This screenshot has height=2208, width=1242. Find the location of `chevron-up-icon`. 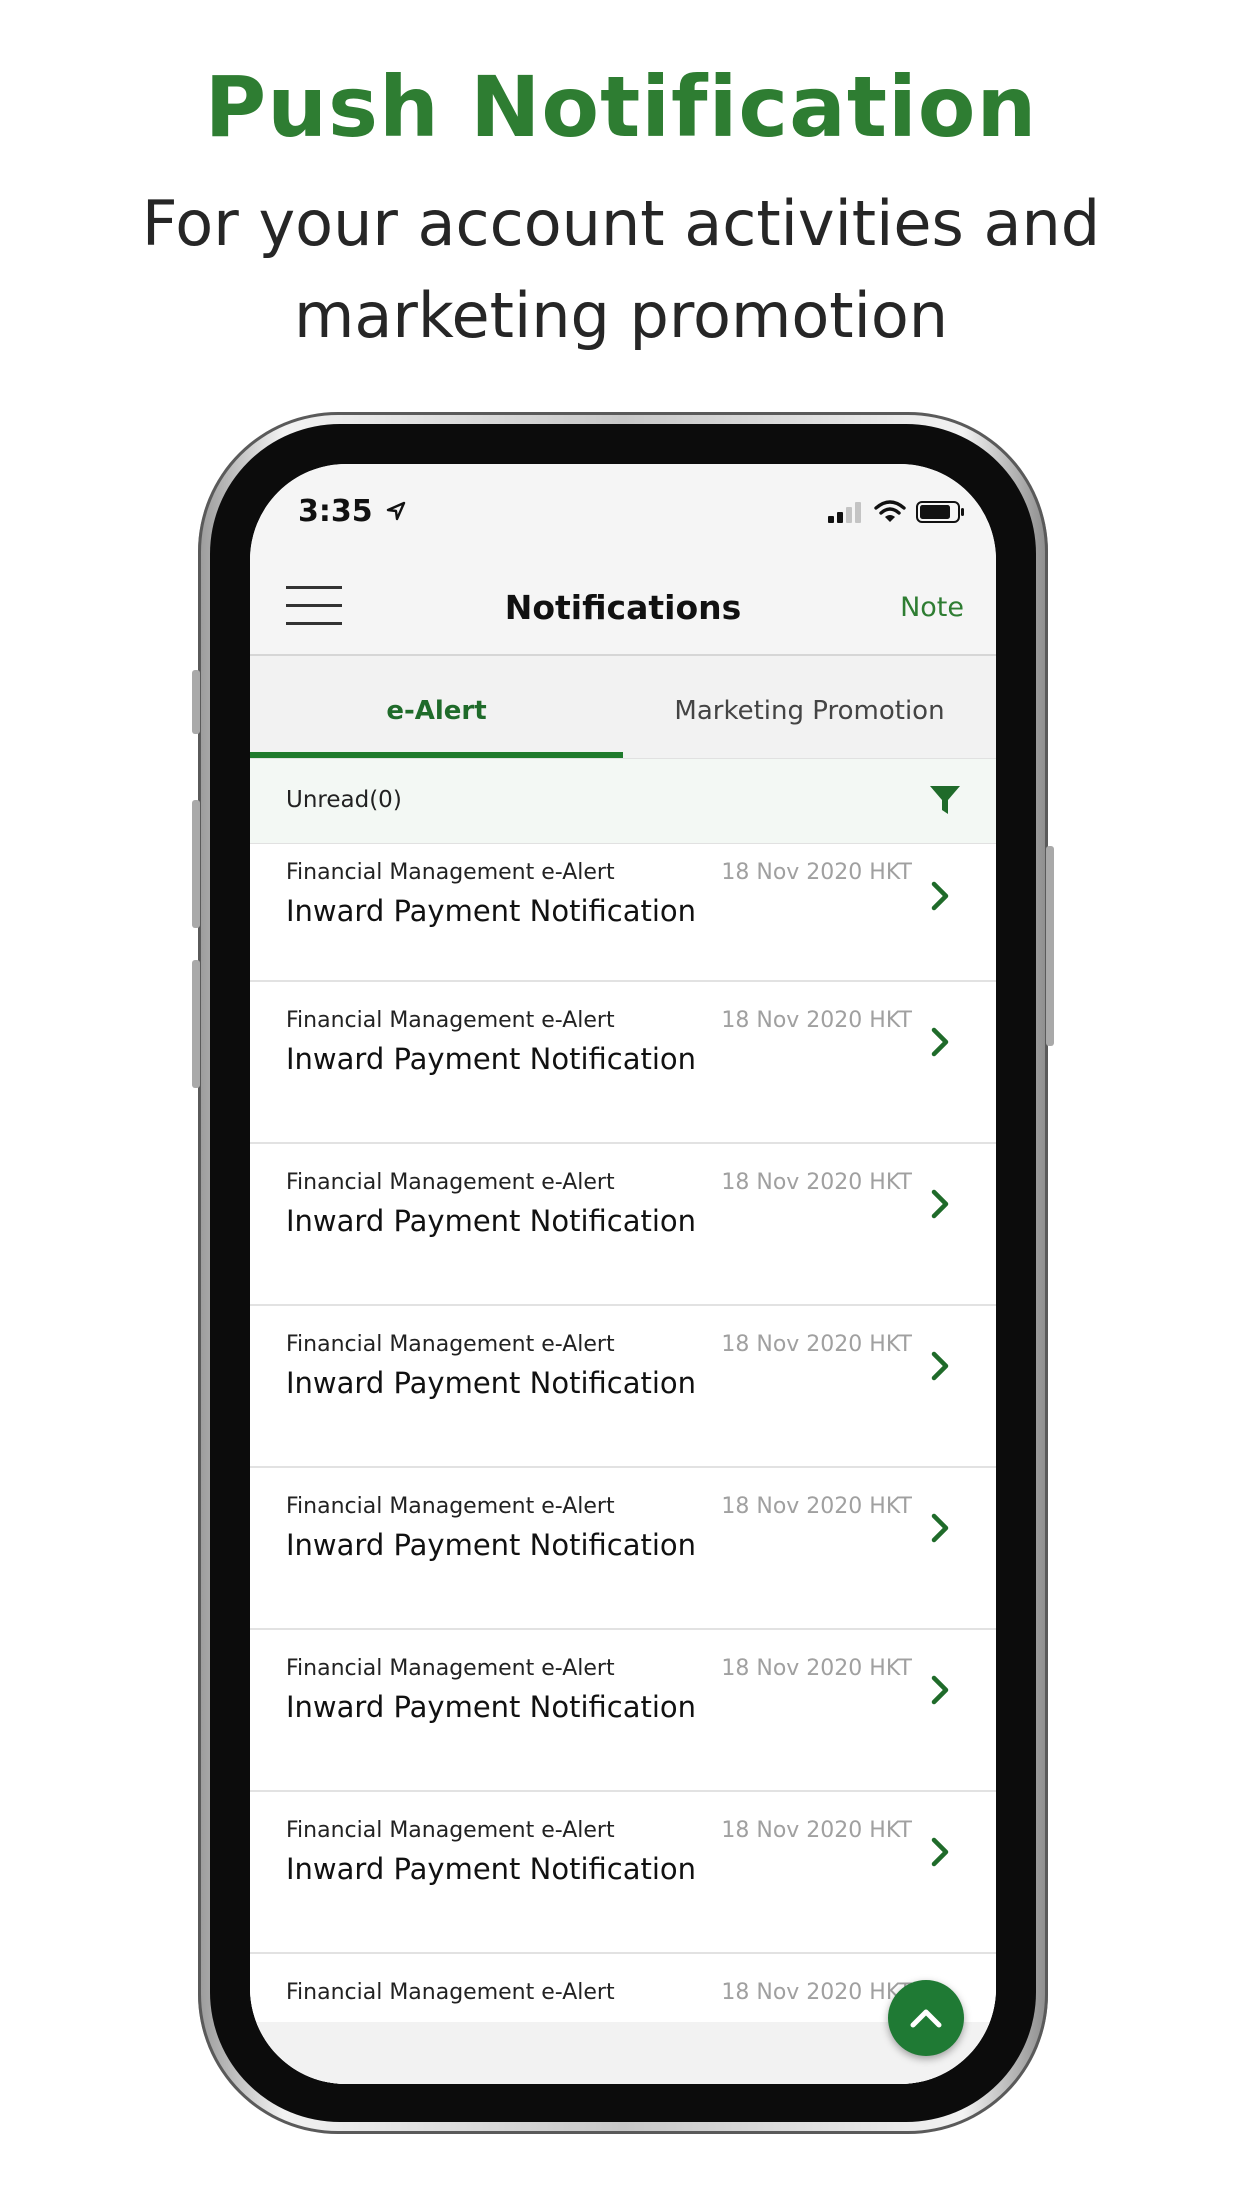

chevron-up-icon is located at coordinates (926, 2018).